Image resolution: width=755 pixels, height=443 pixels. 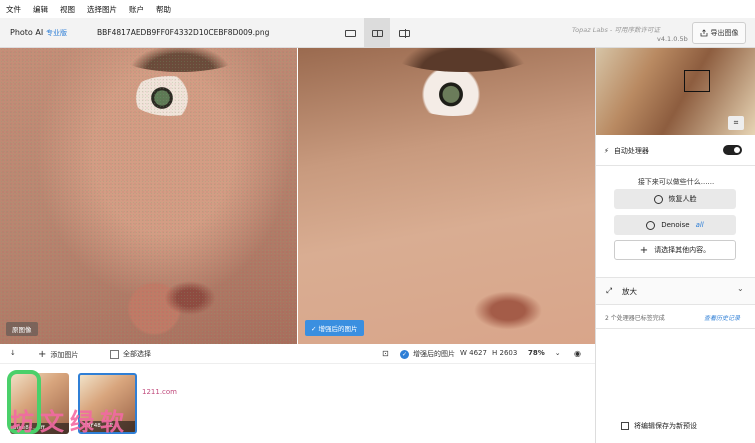 I want to click on menu-item-view: 视图, so click(x=67, y=9).